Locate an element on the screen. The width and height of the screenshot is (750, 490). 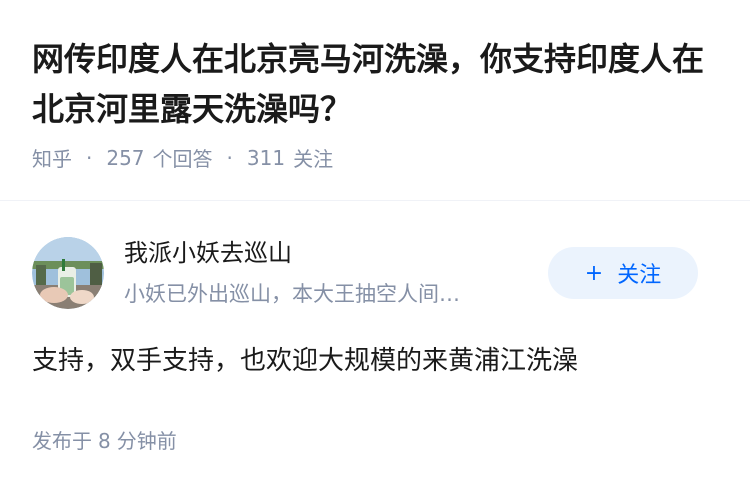
answer-timestamp: 发布于 8 分钟前 is located at coordinates (104, 439).